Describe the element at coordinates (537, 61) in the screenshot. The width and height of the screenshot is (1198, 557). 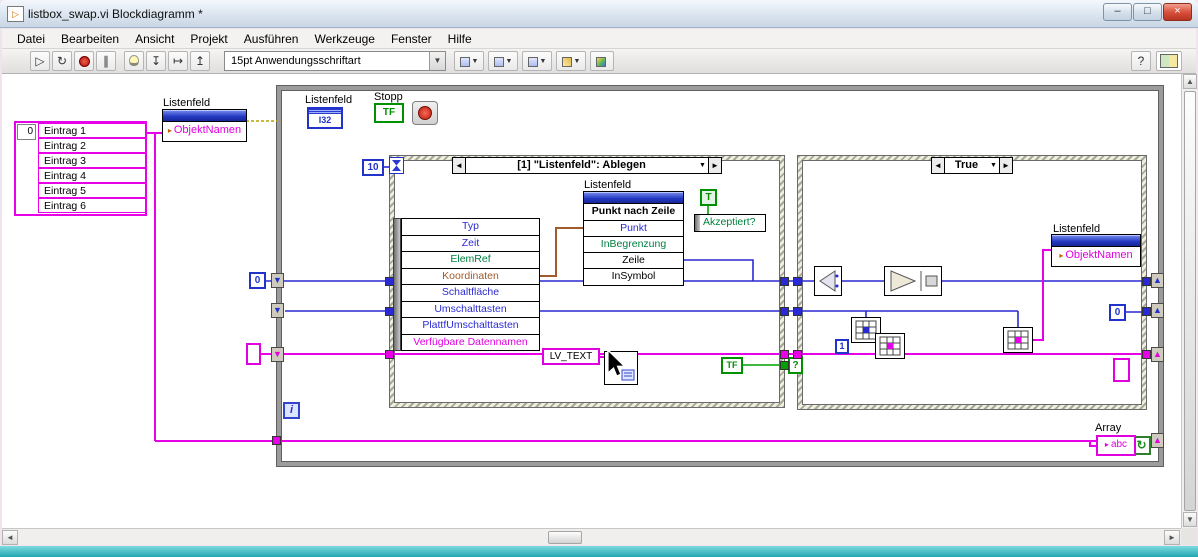
I see `resize-objects-dropdown: ▼` at that location.